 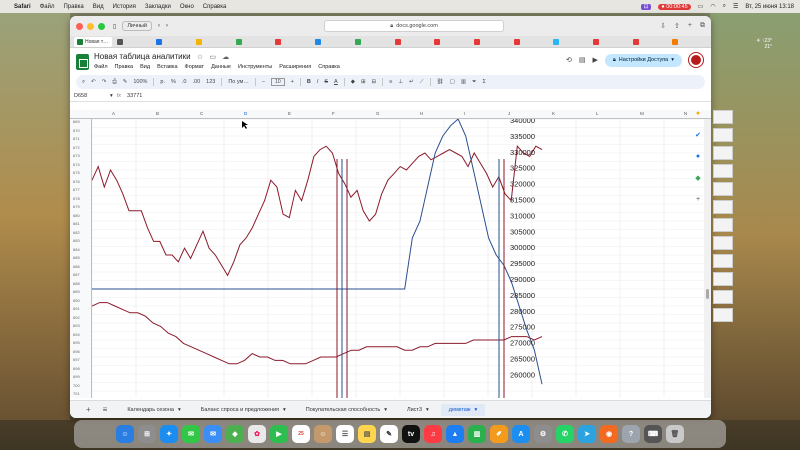 I want to click on sheet-tab-balance: Баланс спроса и предложения ▾, so click(x=243, y=410).